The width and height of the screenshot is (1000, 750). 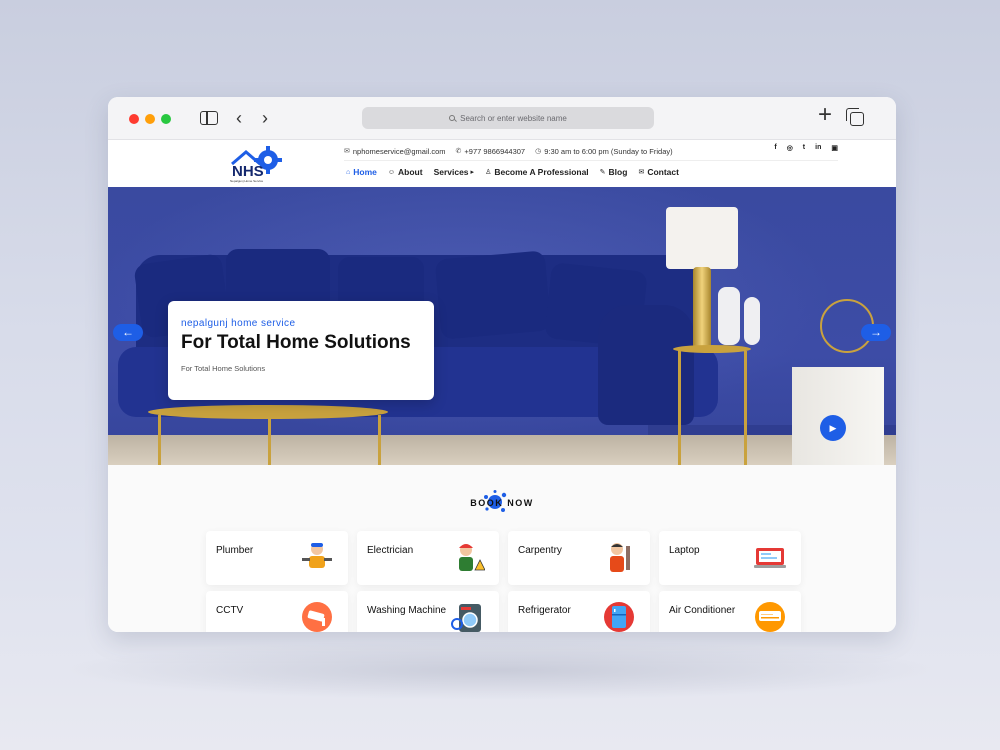 What do you see at coordinates (209, 118) in the screenshot?
I see `sidebar-toggle-icon` at bounding box center [209, 118].